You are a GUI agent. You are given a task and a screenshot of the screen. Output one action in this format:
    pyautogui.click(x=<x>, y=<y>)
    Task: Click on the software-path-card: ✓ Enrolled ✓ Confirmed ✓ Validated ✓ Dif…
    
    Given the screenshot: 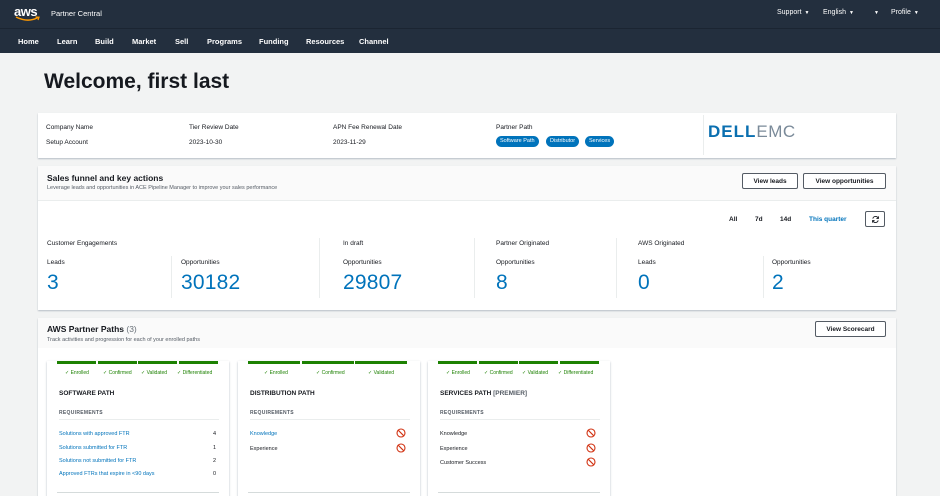 What is the action you would take?
    pyautogui.click(x=138, y=428)
    